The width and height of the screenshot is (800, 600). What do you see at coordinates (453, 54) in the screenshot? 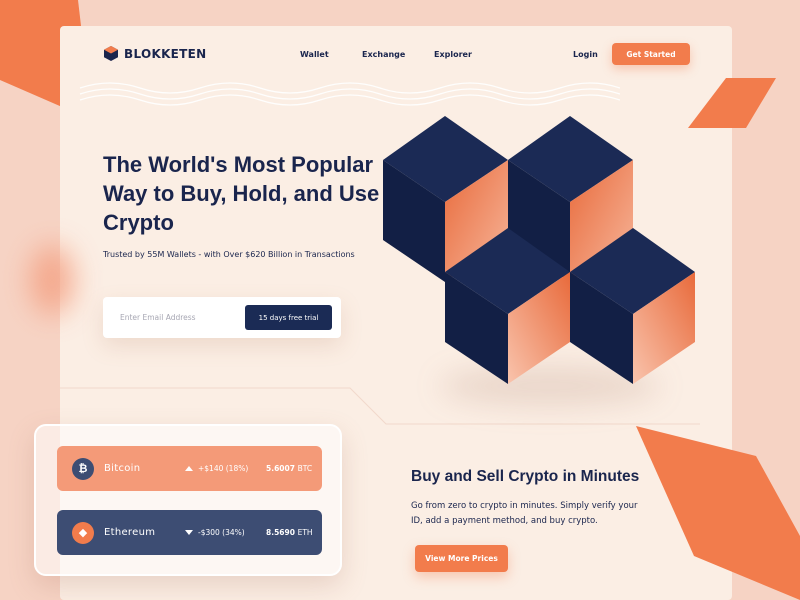
I see `nav-link-explorer: Explorer` at bounding box center [453, 54].